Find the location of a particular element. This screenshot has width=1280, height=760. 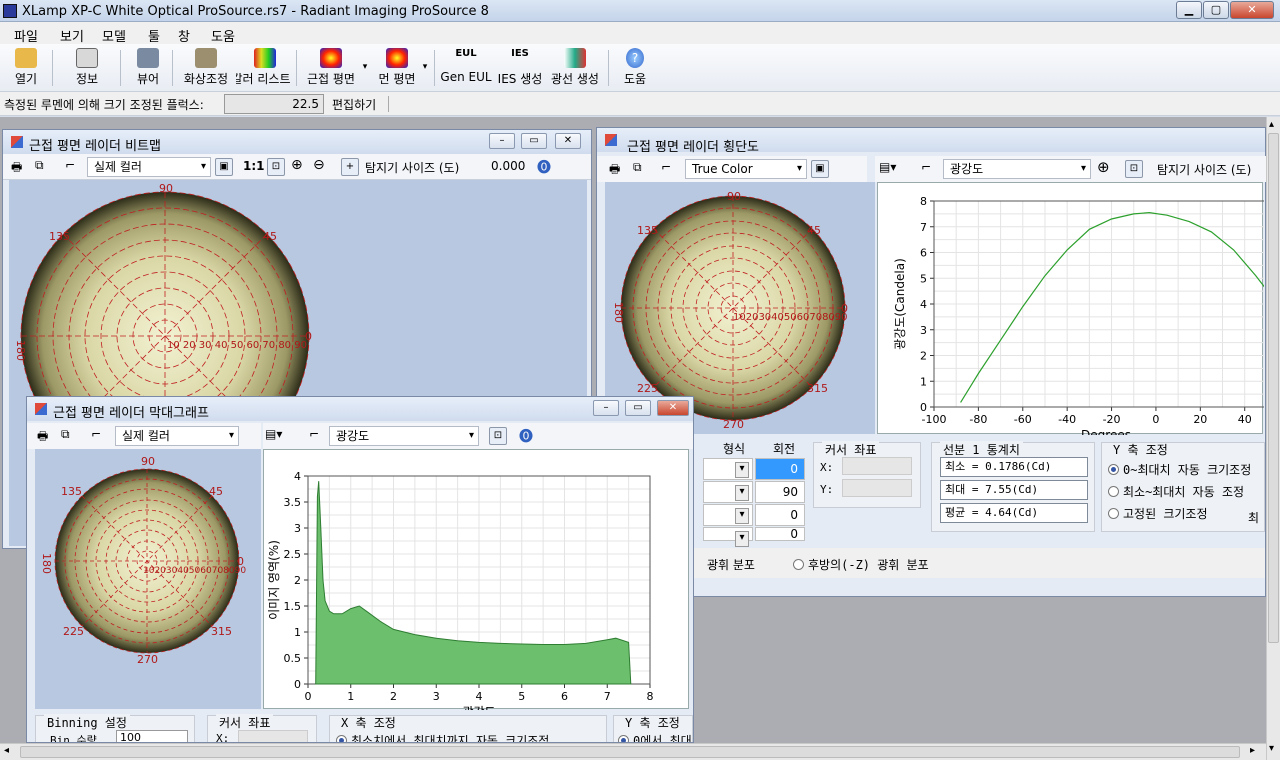

hist-yaxis-auto-radio: 0에서 최대 is located at coordinates (655, 737).